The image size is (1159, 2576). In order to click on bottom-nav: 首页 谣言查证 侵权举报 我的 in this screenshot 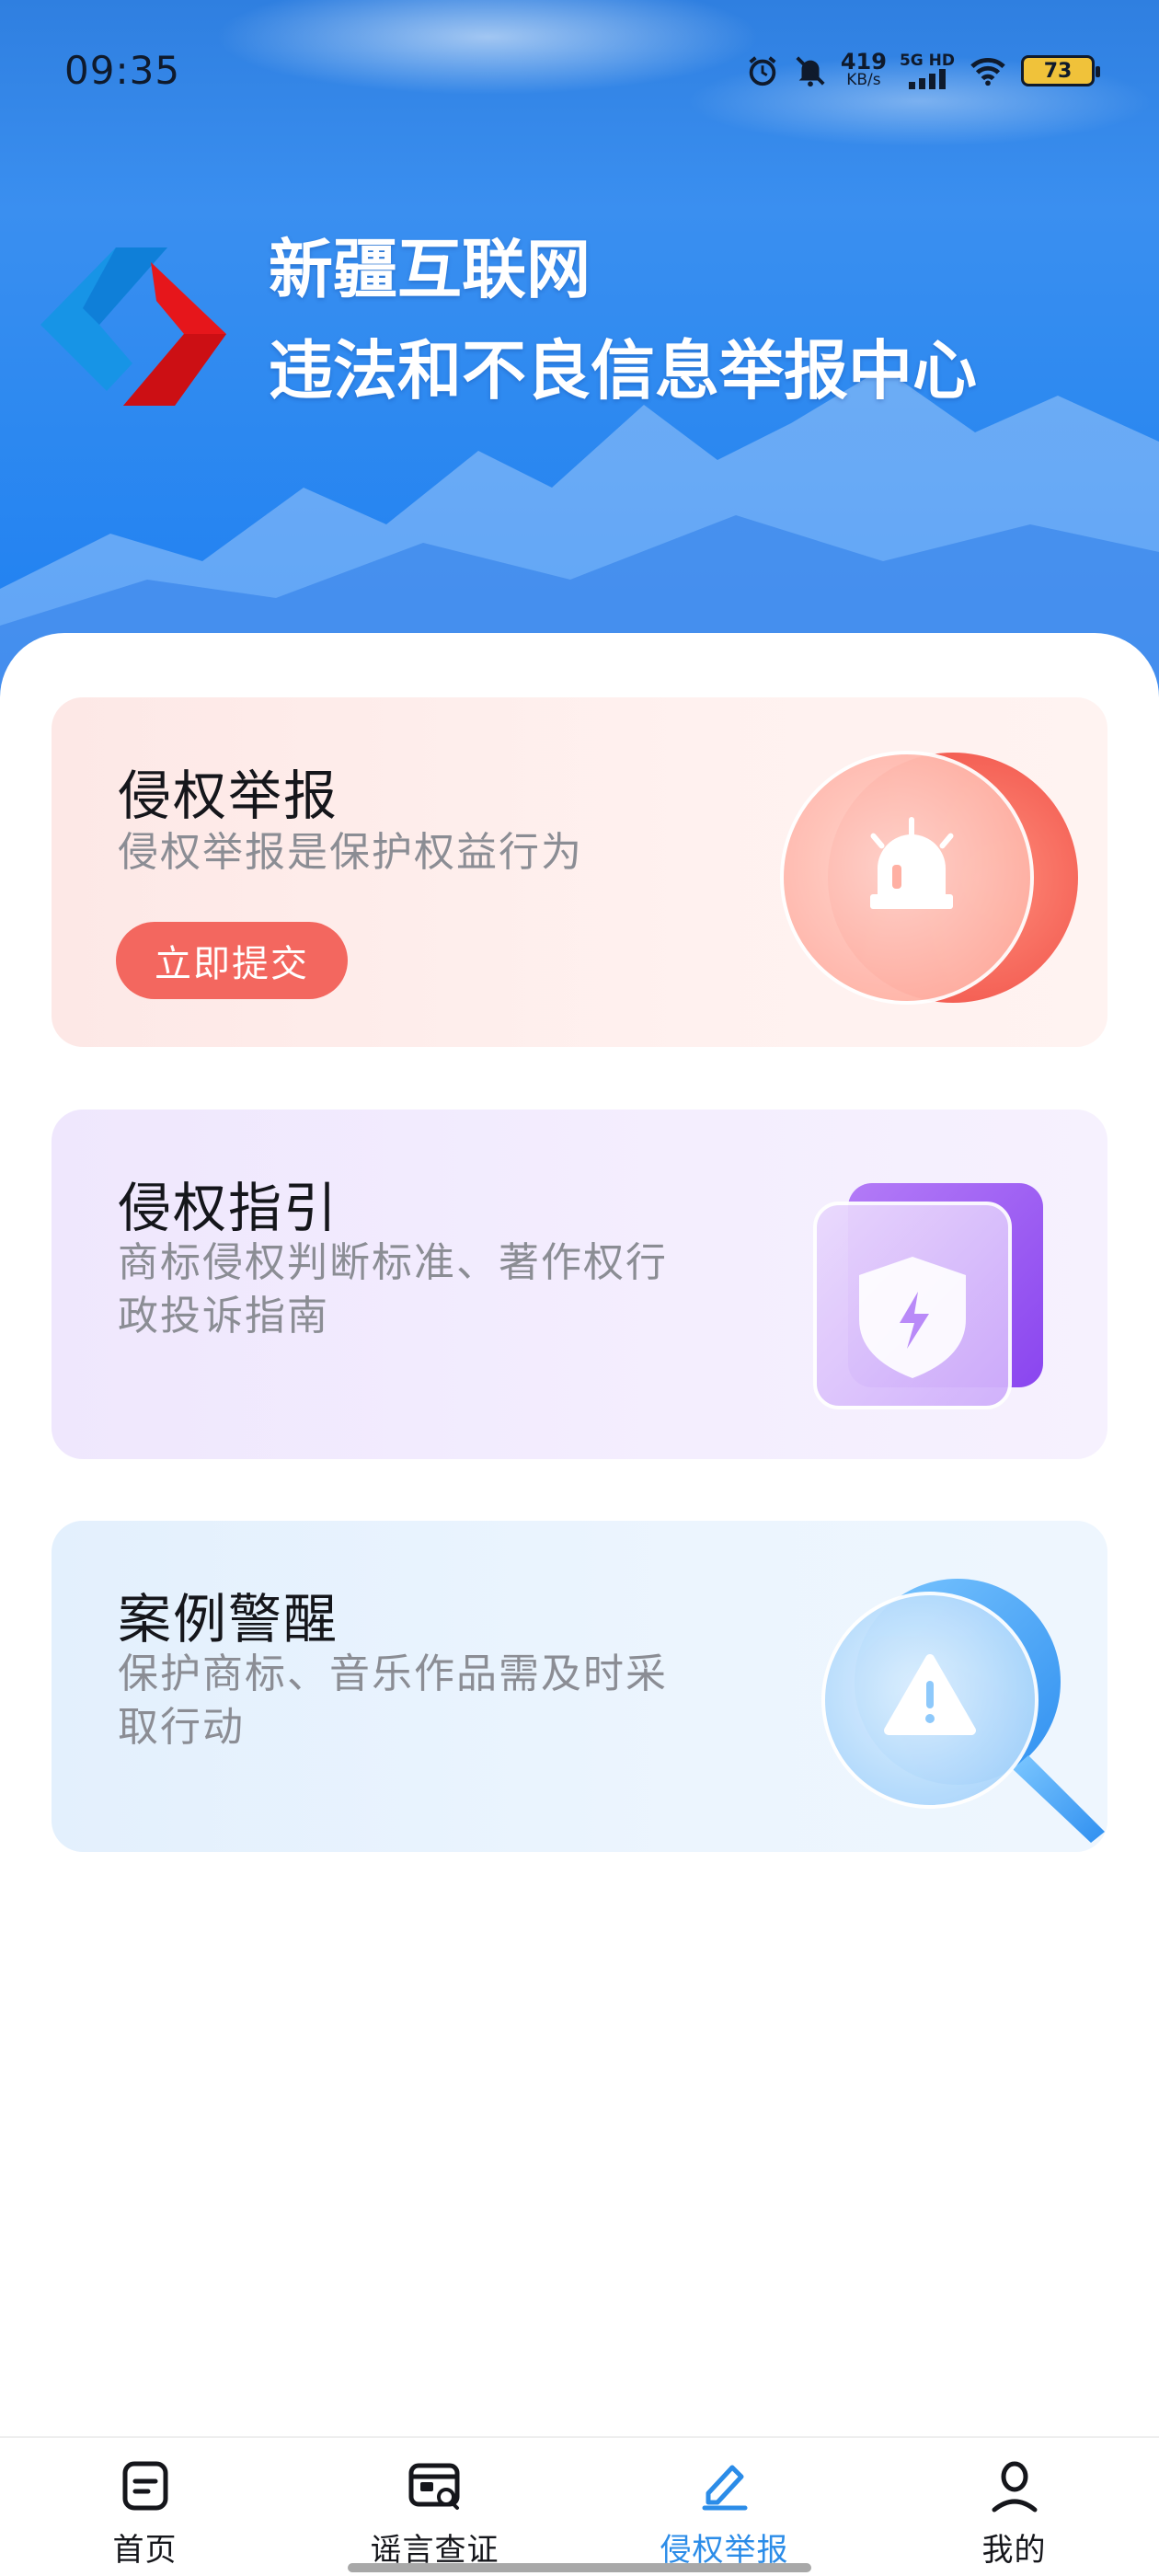, I will do `click(579, 2506)`.